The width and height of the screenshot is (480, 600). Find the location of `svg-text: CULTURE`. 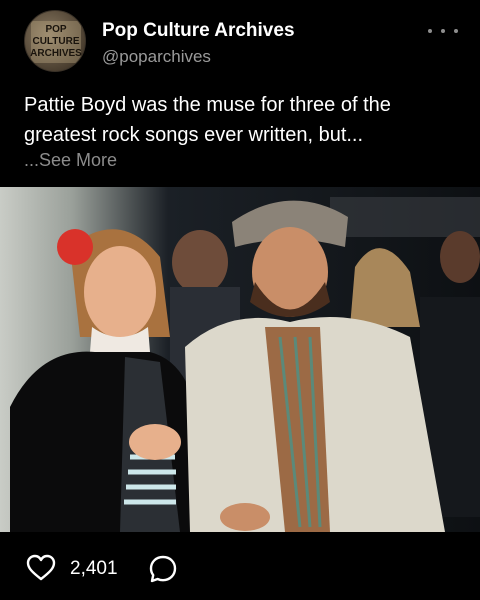

svg-text: CULTURE is located at coordinates (55, 41).